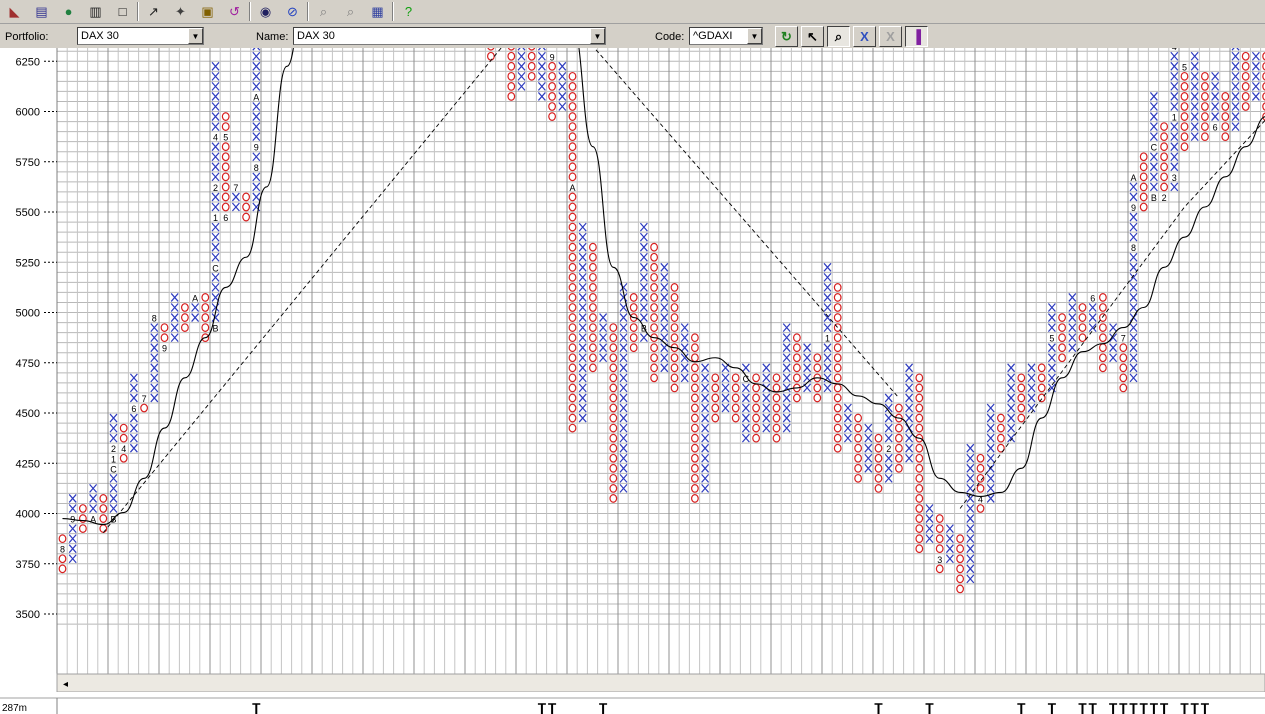 Image resolution: width=1265 pixels, height=714 pixels. I want to click on undo-icon: ↺, so click(234, 11).